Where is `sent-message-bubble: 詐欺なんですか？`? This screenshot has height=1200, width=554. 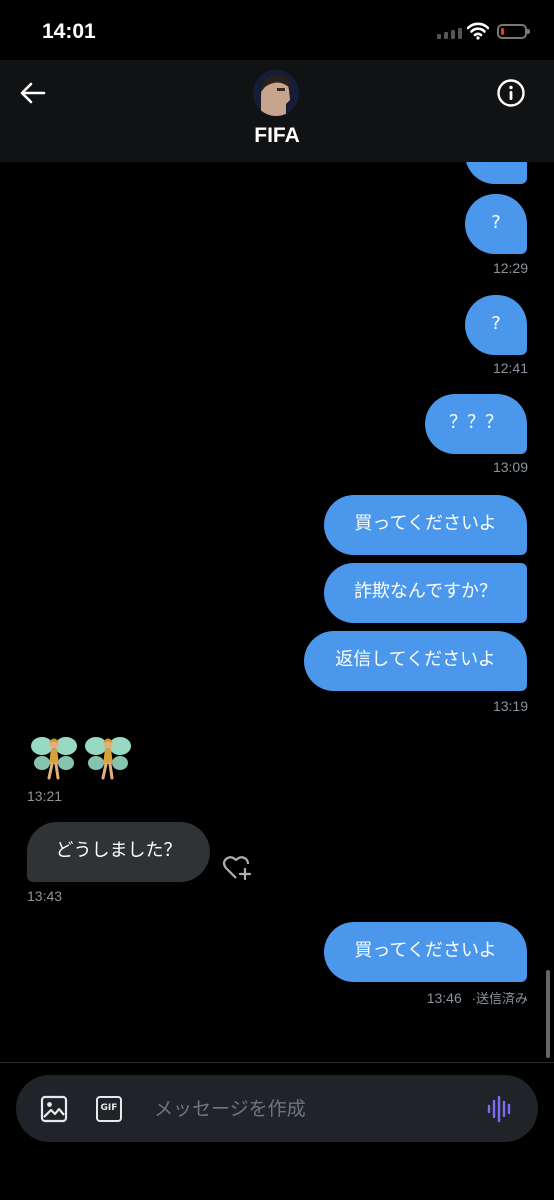 sent-message-bubble: 詐欺なんですか？ is located at coordinates (425, 593).